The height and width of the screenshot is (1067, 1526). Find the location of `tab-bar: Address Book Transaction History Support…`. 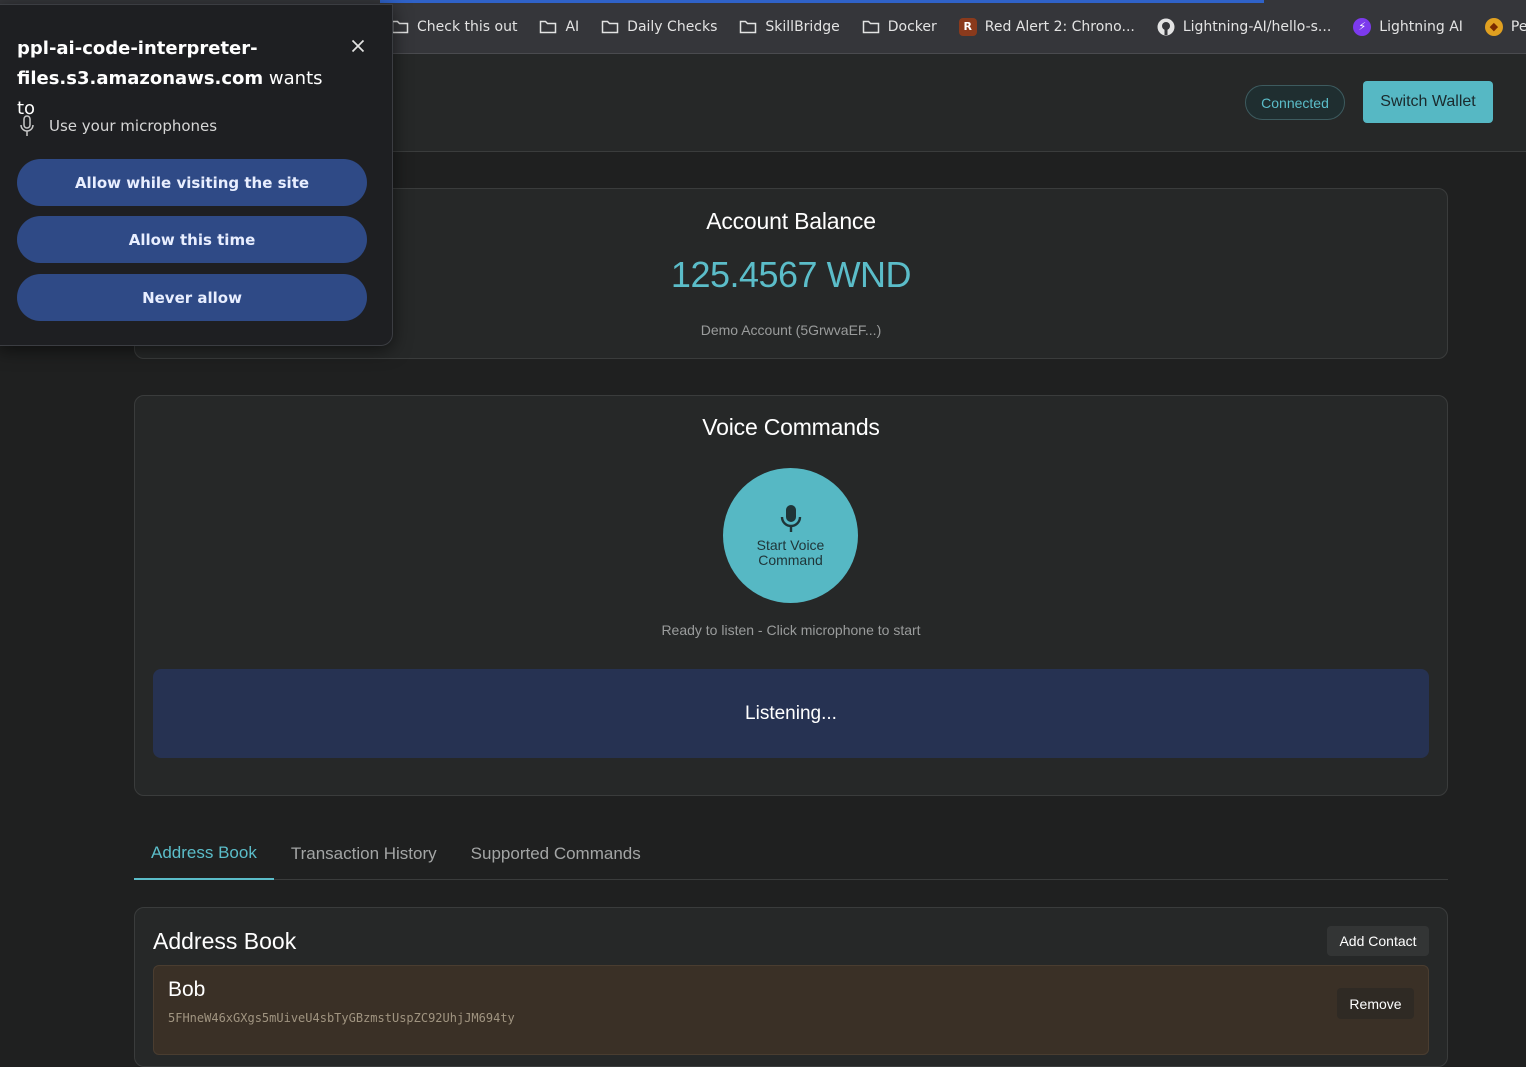

tab-bar: Address Book Transaction History Support… is located at coordinates (791, 854).